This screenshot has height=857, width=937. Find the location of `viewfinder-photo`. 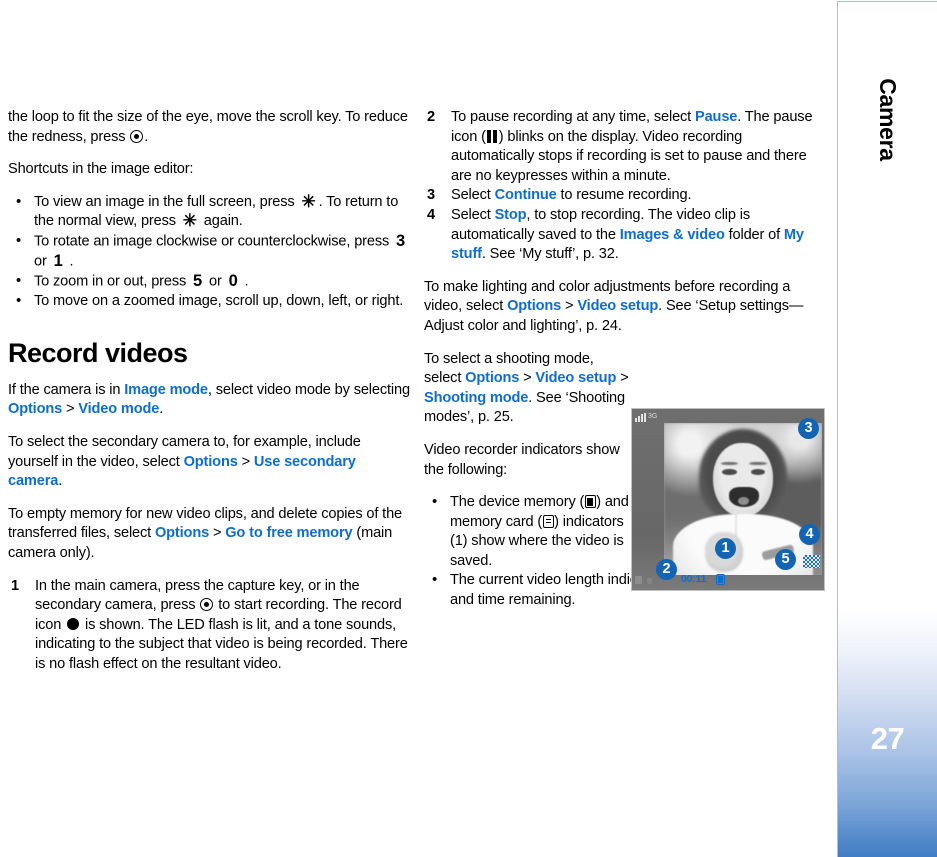

viewfinder-photo is located at coordinates (743, 499).